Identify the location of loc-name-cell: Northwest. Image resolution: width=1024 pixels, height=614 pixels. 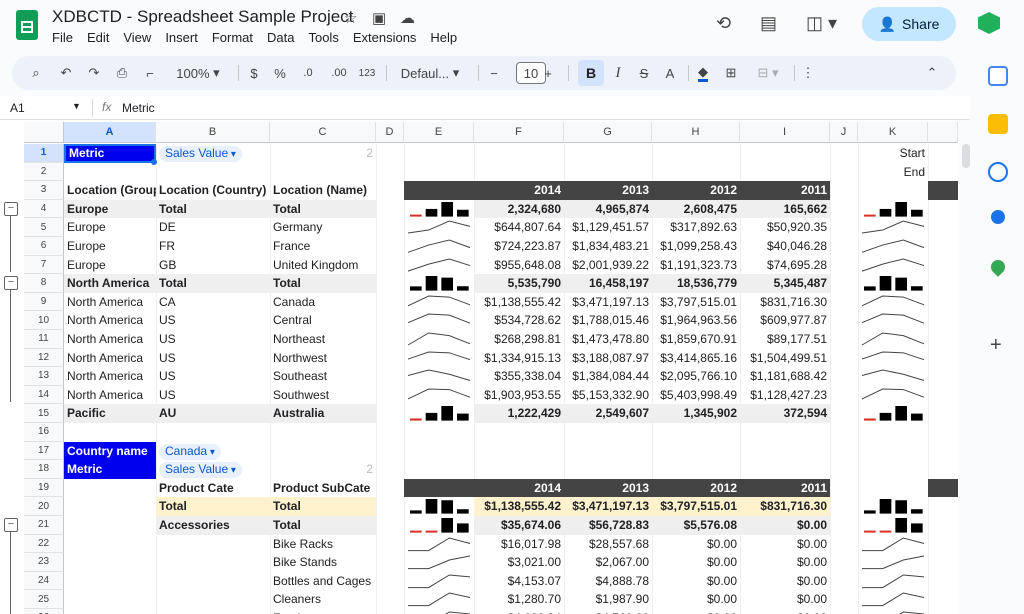
(323, 358).